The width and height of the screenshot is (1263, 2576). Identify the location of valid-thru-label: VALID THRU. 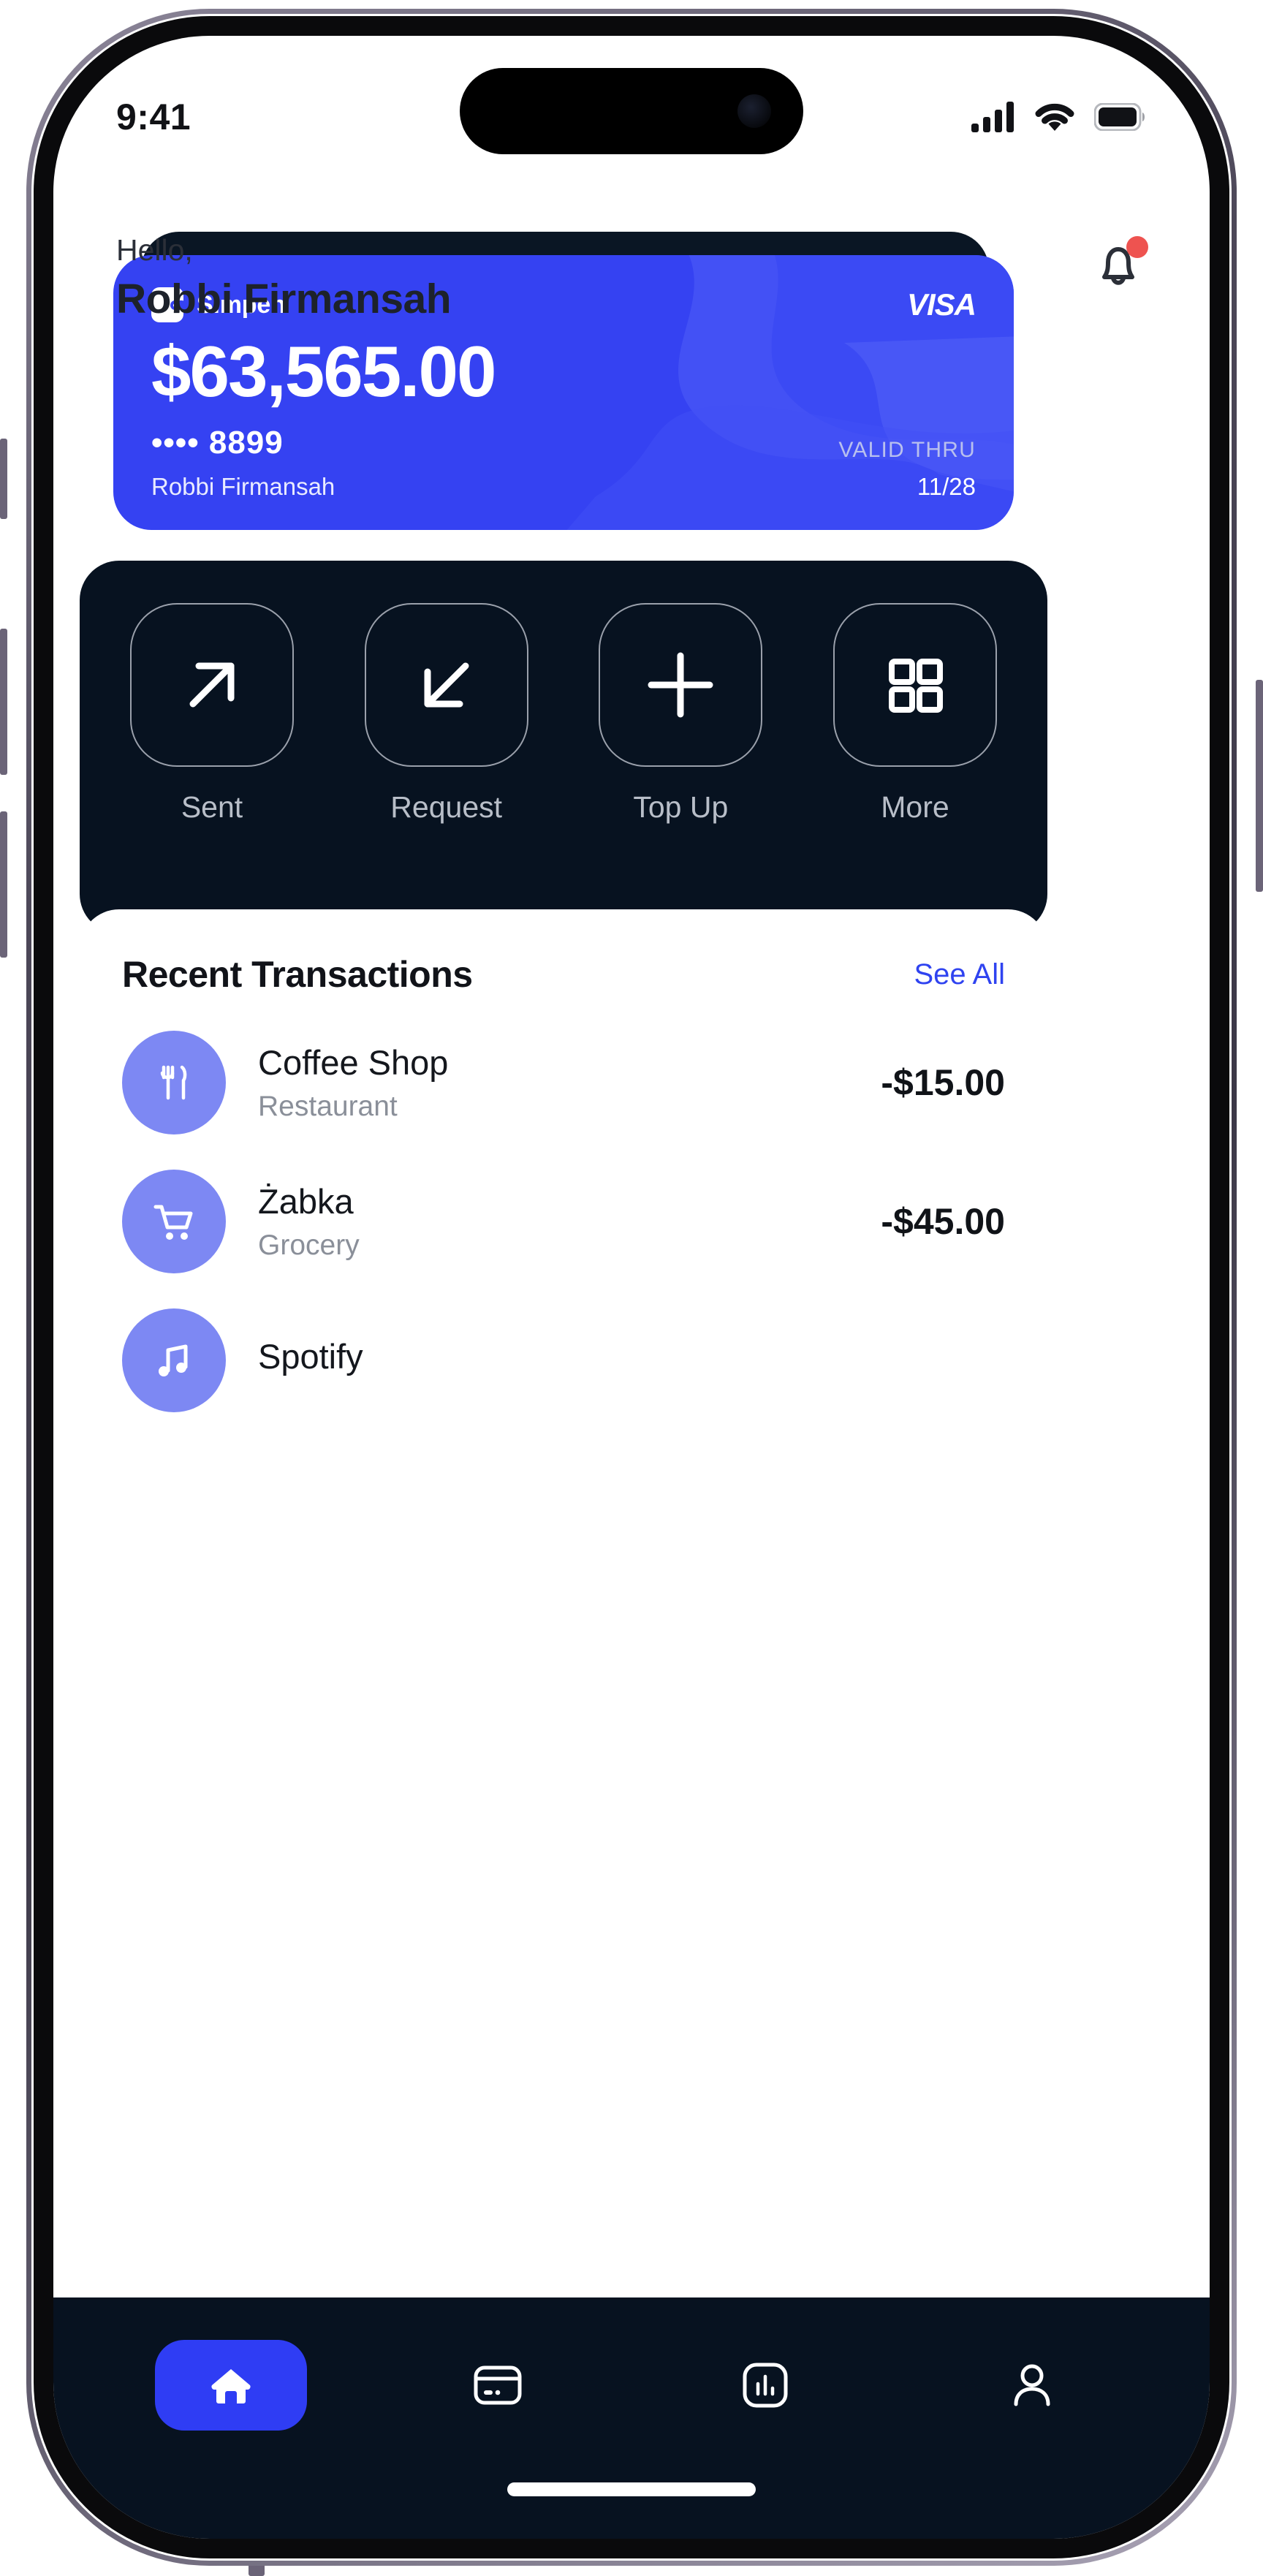
(907, 449).